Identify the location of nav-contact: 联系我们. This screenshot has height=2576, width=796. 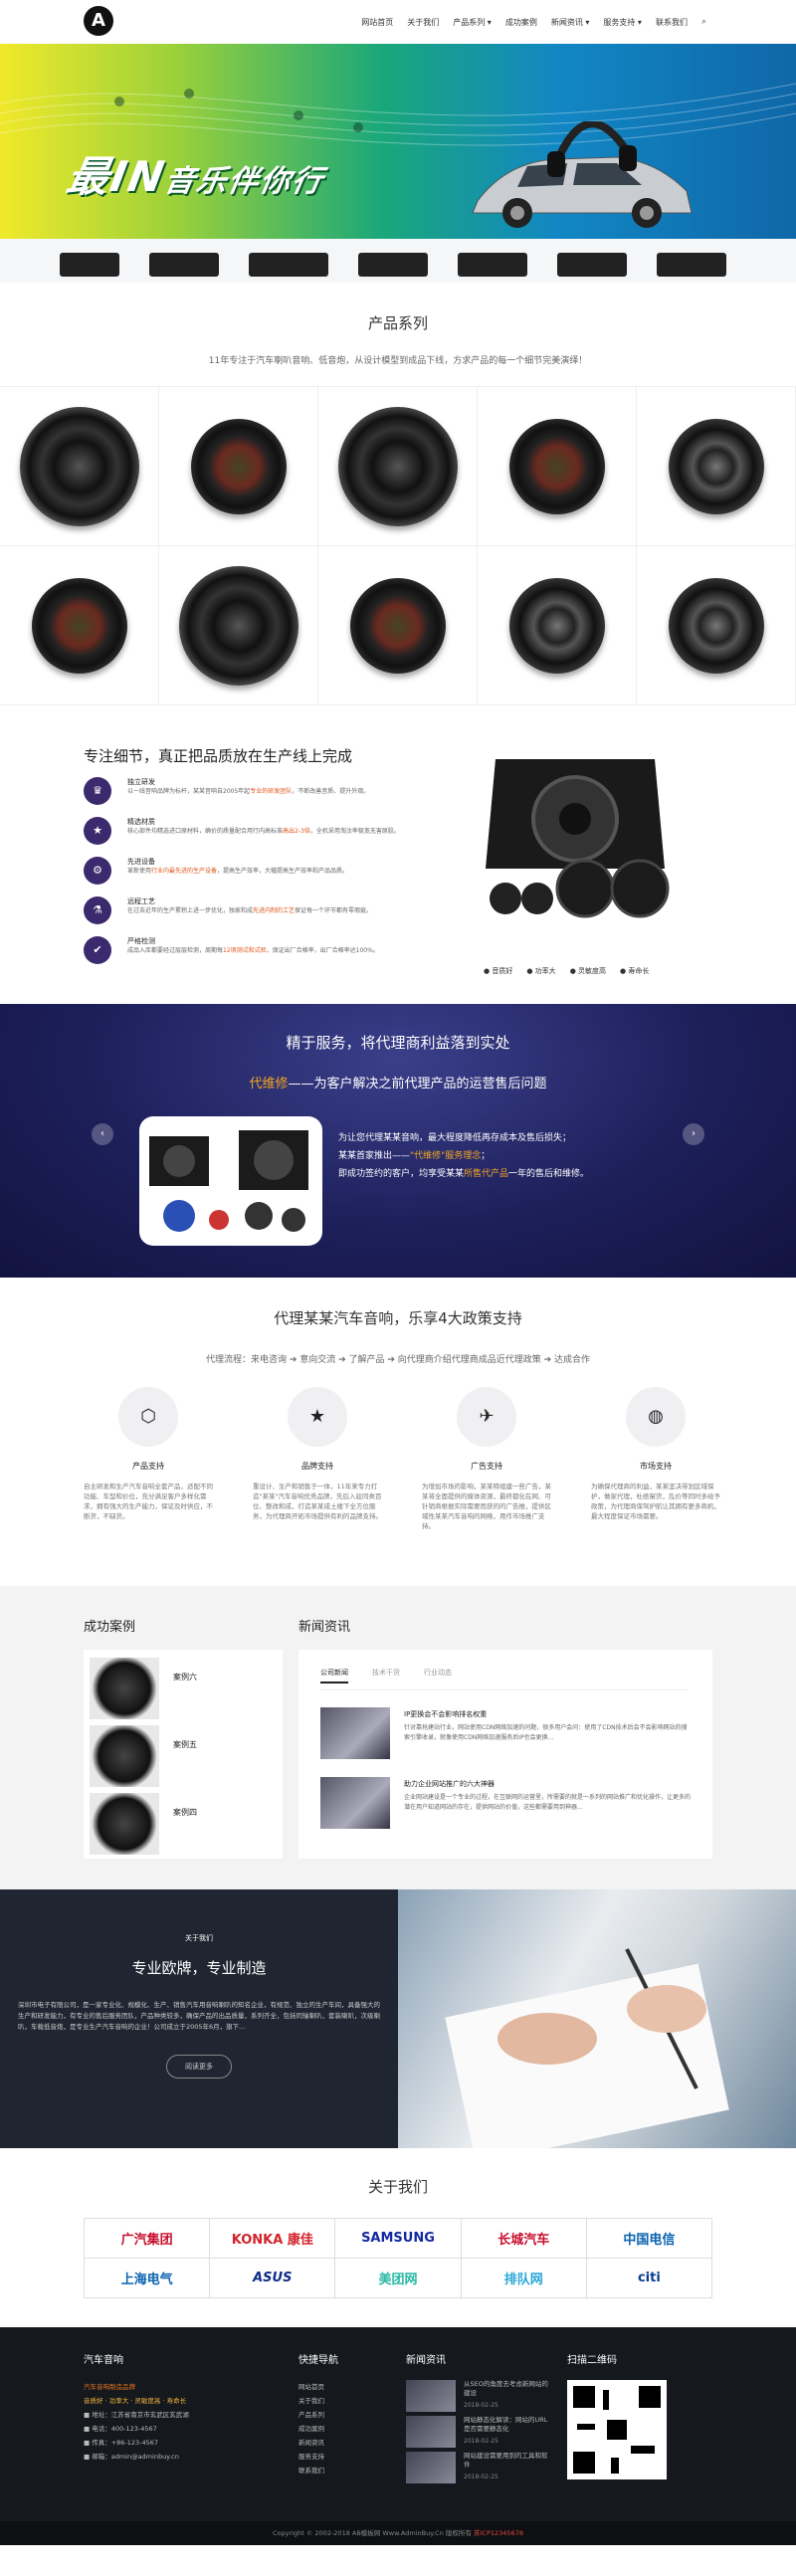
(672, 22).